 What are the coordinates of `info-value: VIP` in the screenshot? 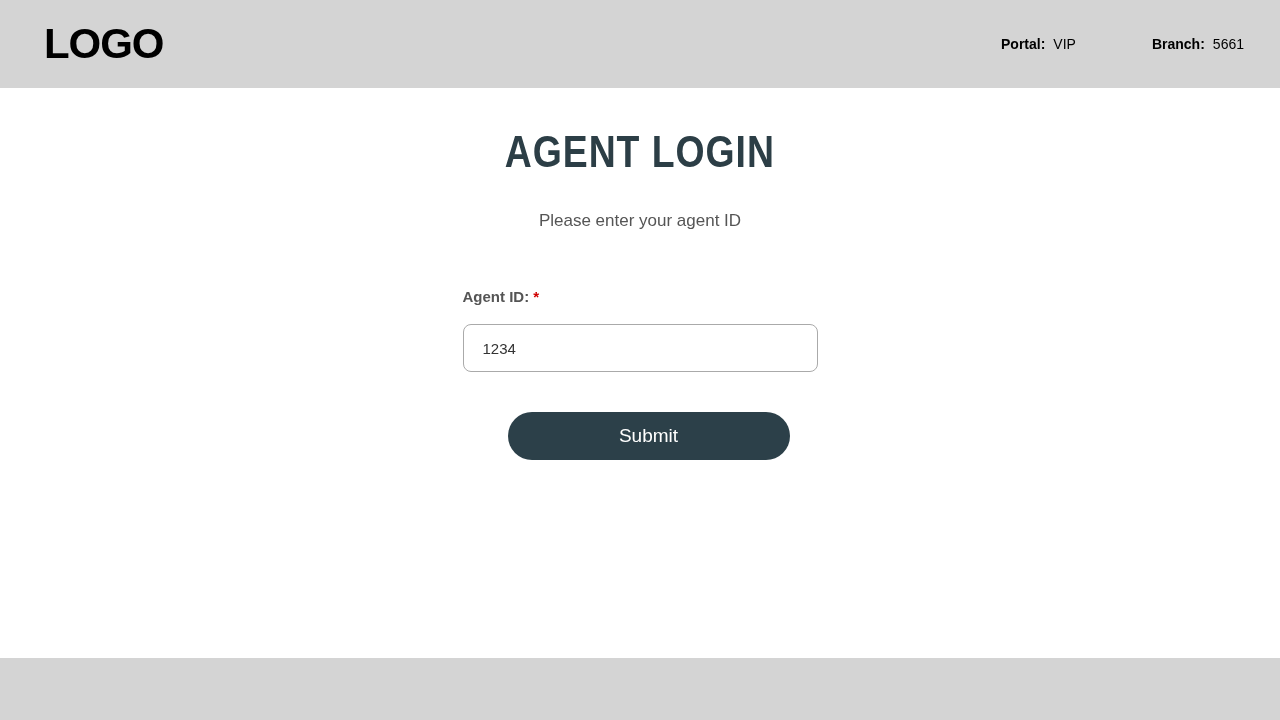 It's located at (1064, 44).